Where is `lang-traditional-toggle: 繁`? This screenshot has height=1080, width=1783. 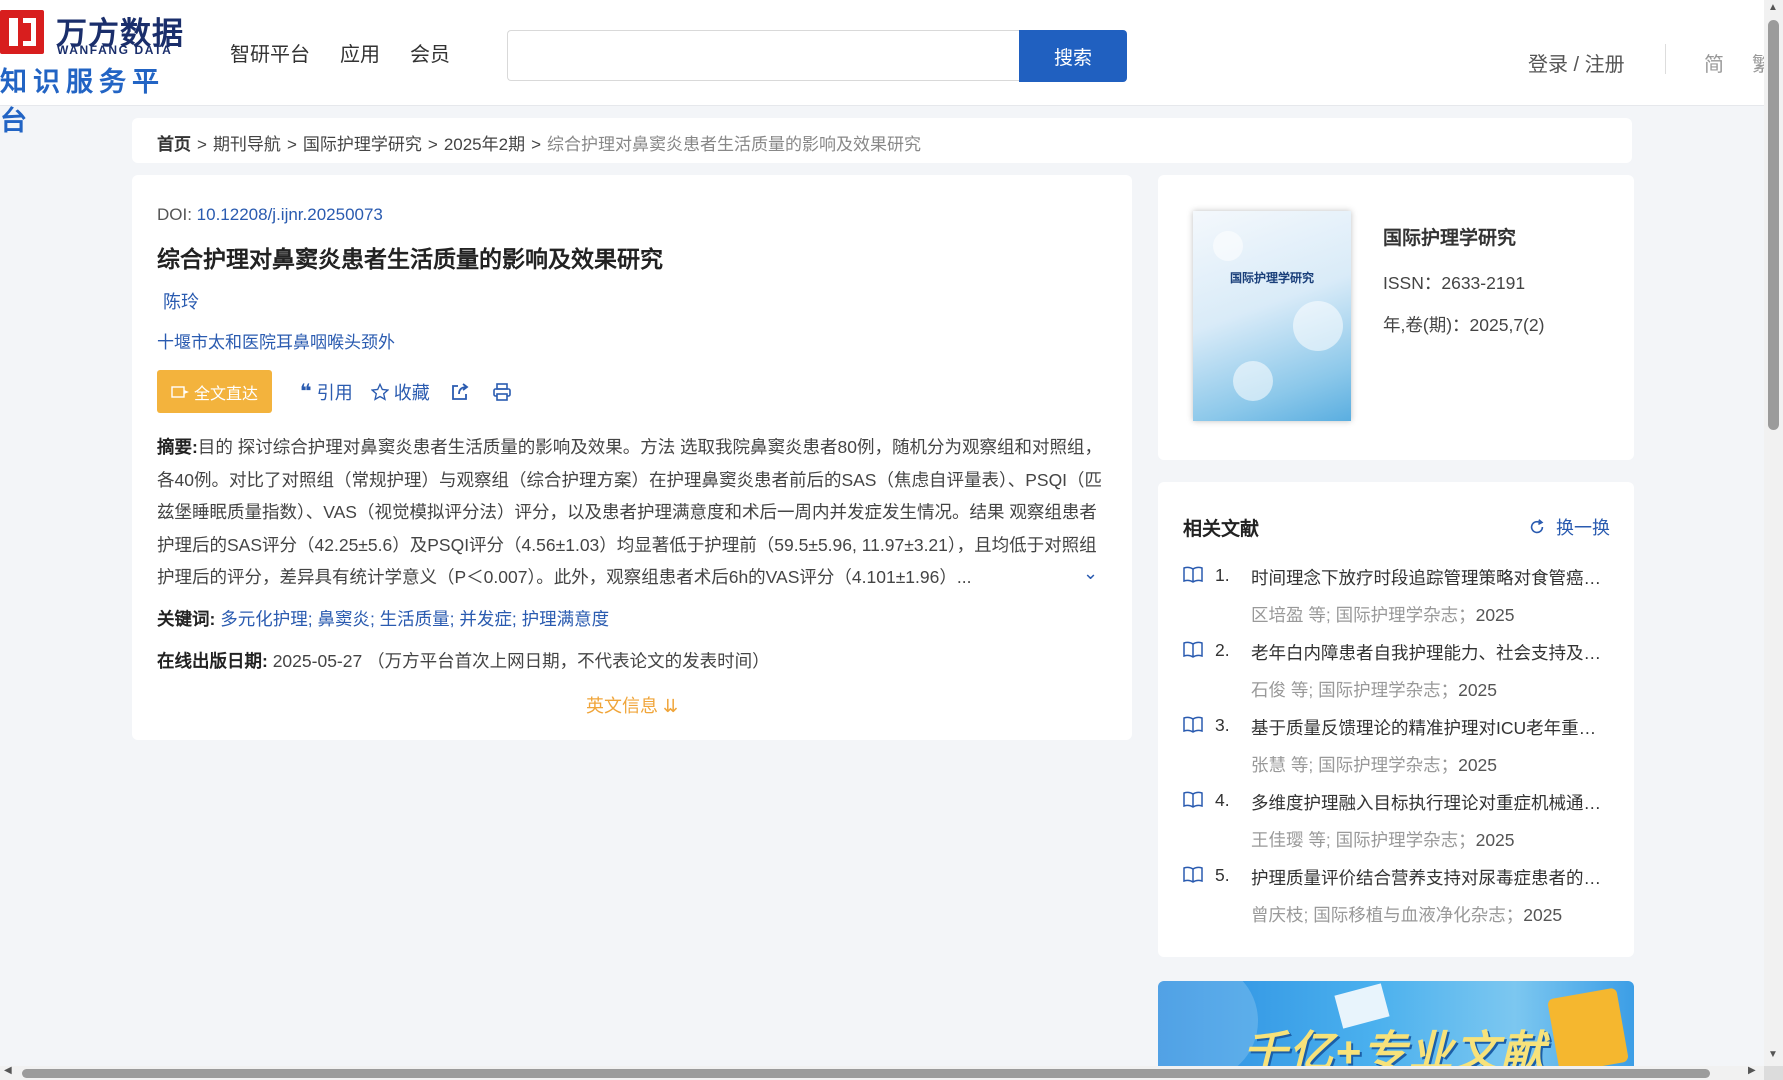
lang-traditional-toggle: 繁 is located at coordinates (1758, 62).